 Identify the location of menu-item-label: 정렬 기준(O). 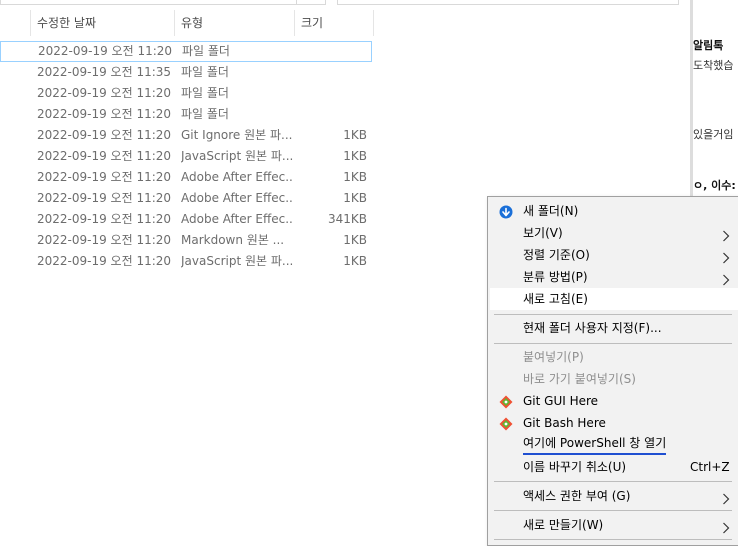
(556, 255).